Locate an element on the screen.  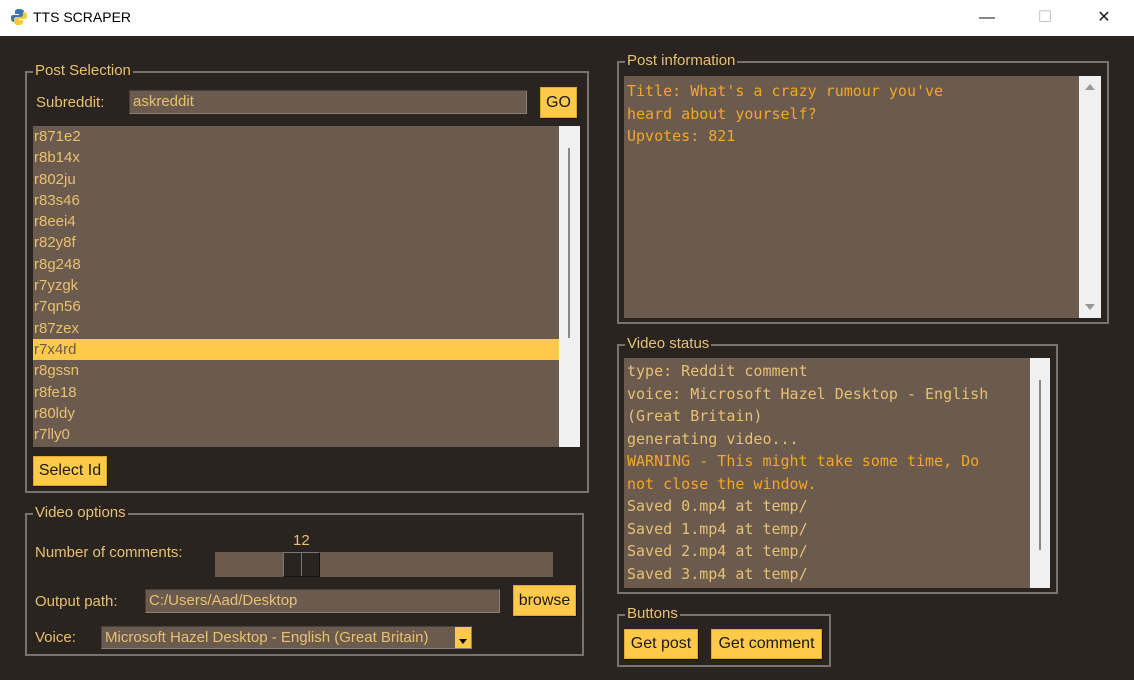
post-information-legend: Post information is located at coordinates (681, 60).